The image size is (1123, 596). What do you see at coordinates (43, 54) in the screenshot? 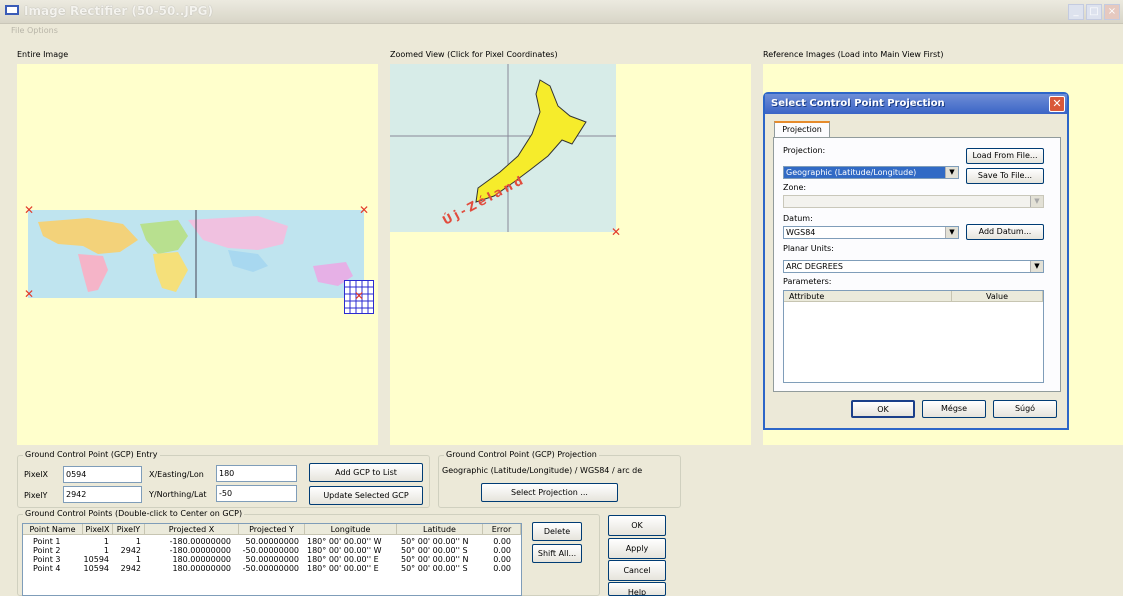
I see `entire-image-label: Entire Image` at bounding box center [43, 54].